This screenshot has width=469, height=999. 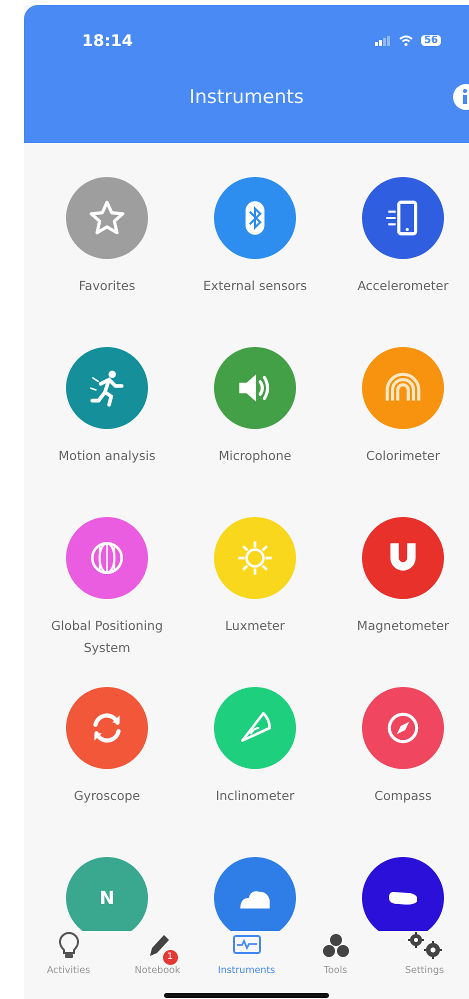 What do you see at coordinates (107, 40) in the screenshot?
I see `status-time: 18:14` at bounding box center [107, 40].